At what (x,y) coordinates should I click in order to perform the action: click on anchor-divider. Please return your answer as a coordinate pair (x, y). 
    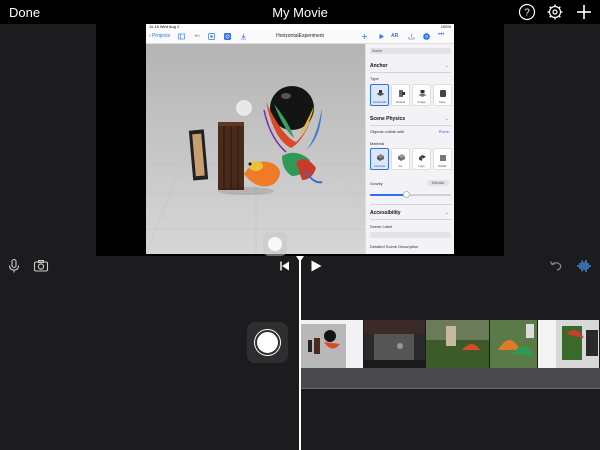
    Looking at the image, I should click on (410, 72).